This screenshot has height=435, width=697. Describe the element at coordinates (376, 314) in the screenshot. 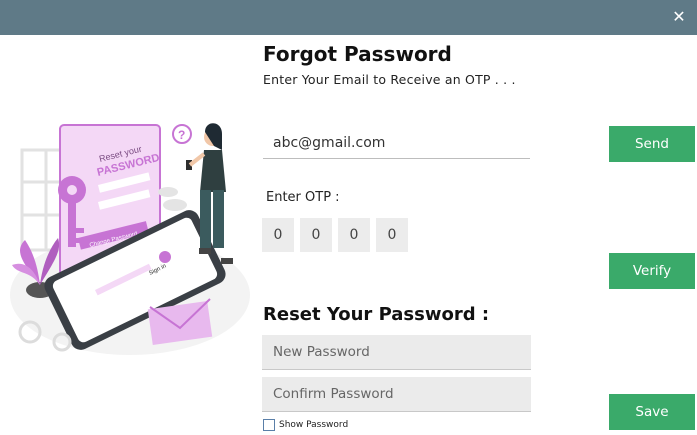

I see `reset-password-title: Reset Your Password :` at that location.